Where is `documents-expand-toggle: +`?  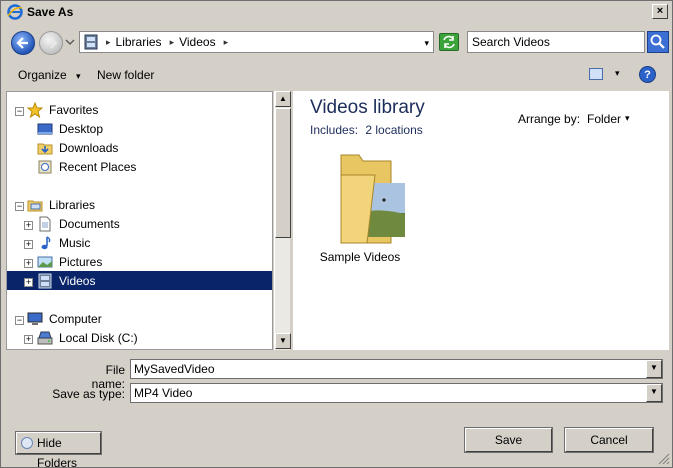
documents-expand-toggle: + is located at coordinates (28, 225).